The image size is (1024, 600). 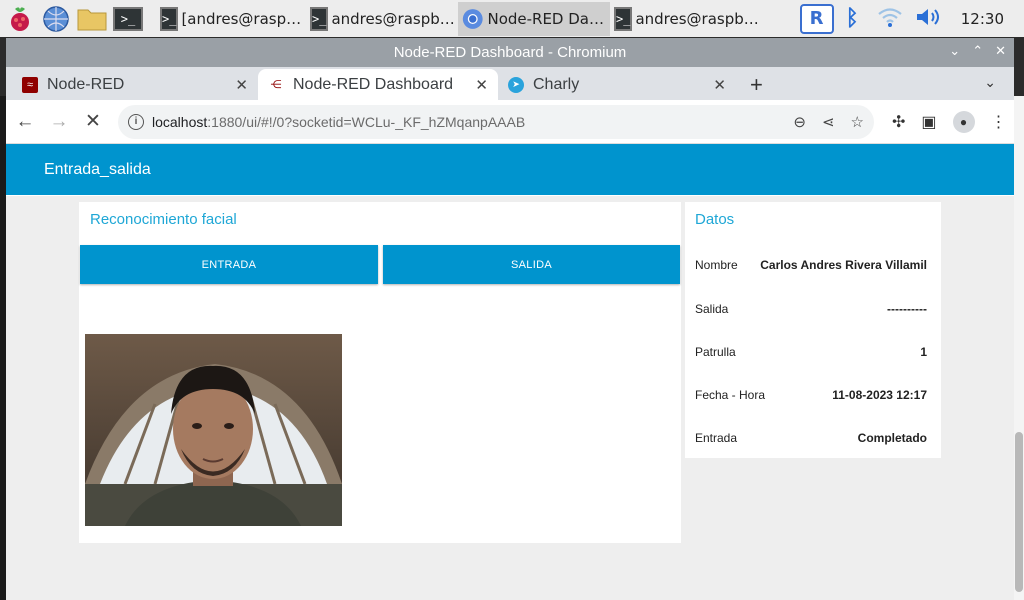 I want to click on window-title: Node-RED Dashboard - Chromium, so click(x=510, y=52).